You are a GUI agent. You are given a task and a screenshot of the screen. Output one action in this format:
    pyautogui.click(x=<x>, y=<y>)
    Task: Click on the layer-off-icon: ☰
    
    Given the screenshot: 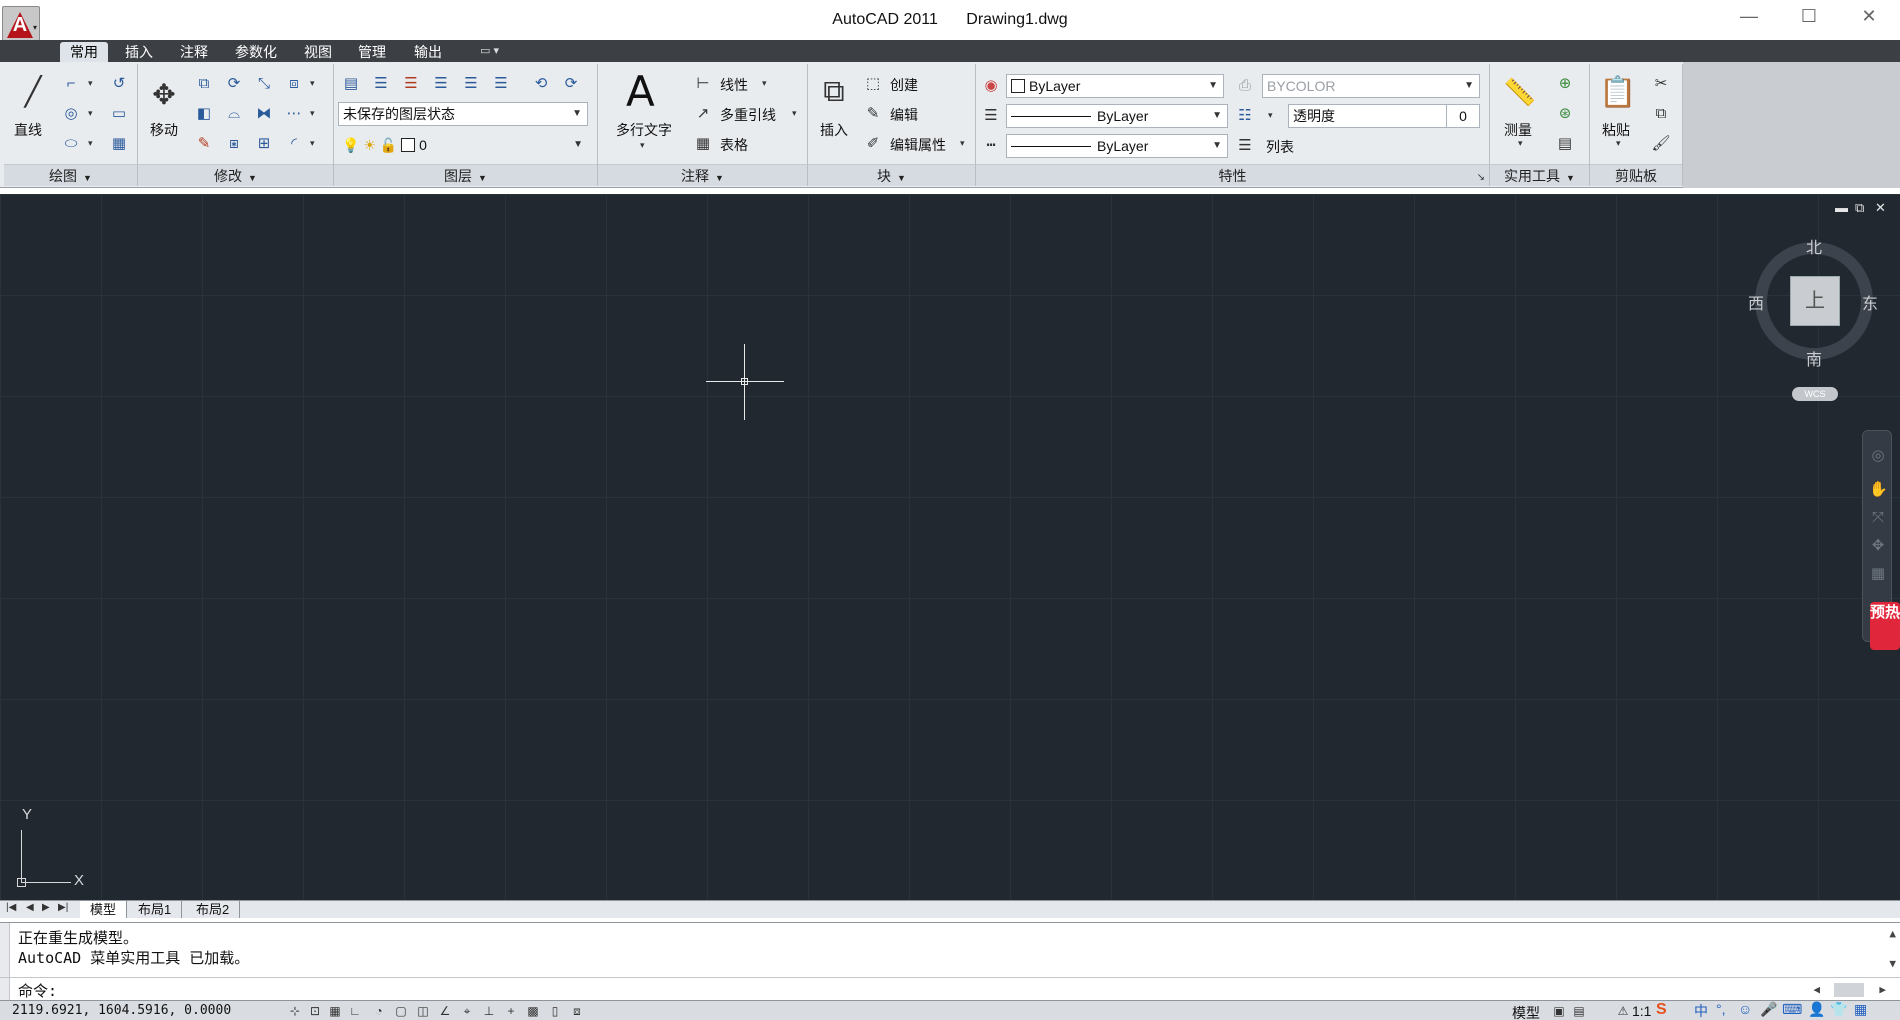 What is the action you would take?
    pyautogui.click(x=501, y=83)
    